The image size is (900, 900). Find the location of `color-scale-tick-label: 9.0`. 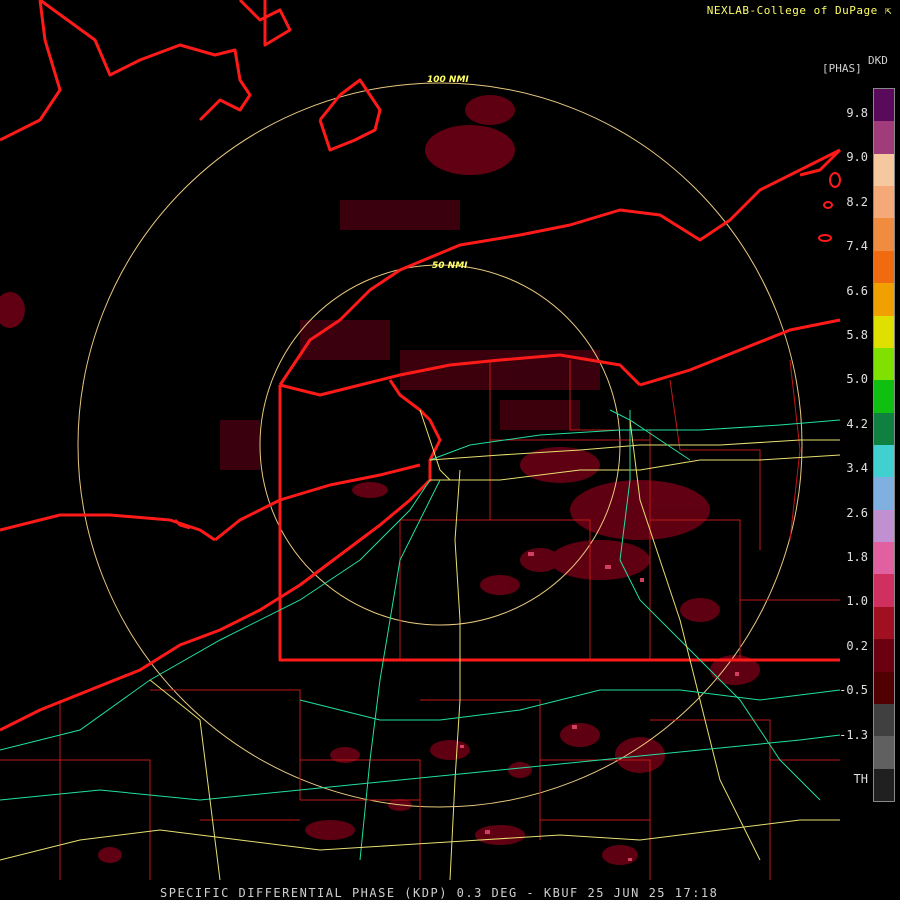

color-scale-tick-label: 9.0 is located at coordinates (857, 157).